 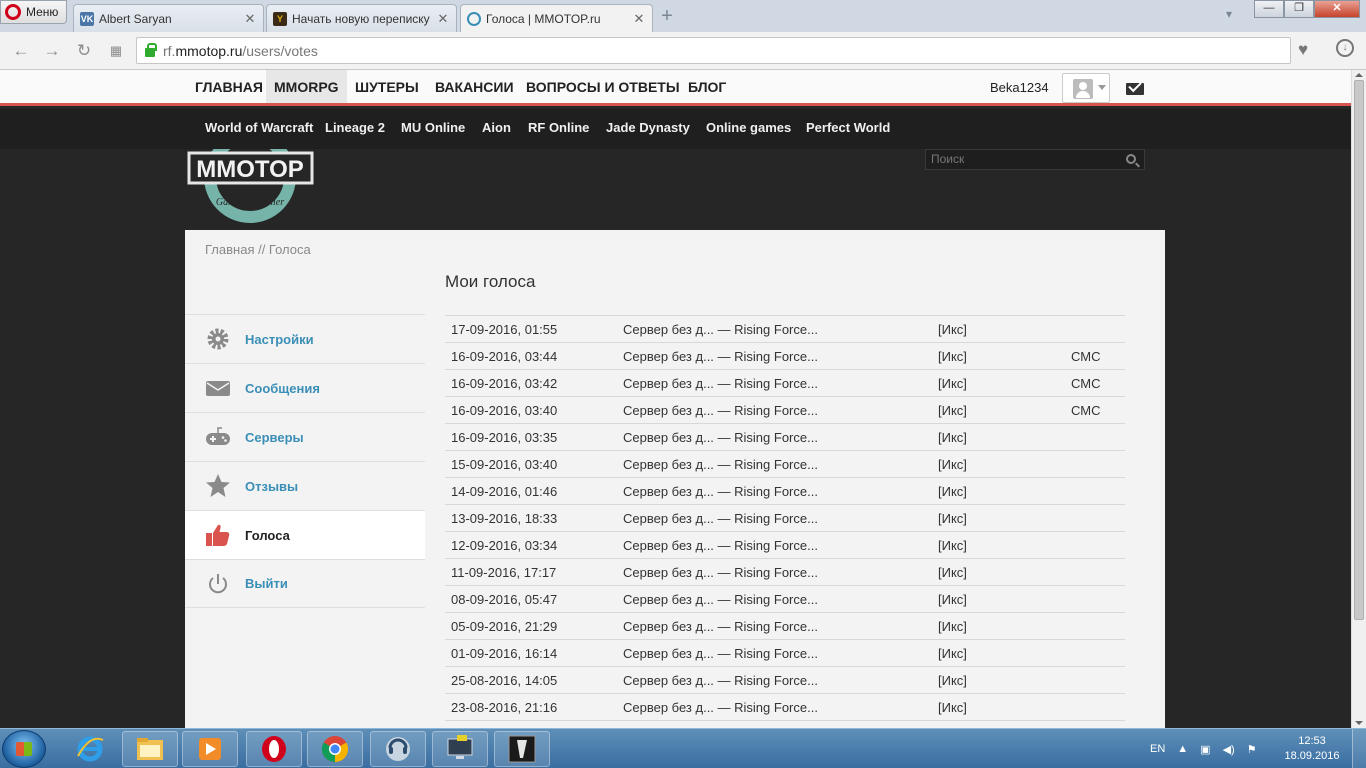 I want to click on window-close-button: ✕, so click(x=1337, y=9).